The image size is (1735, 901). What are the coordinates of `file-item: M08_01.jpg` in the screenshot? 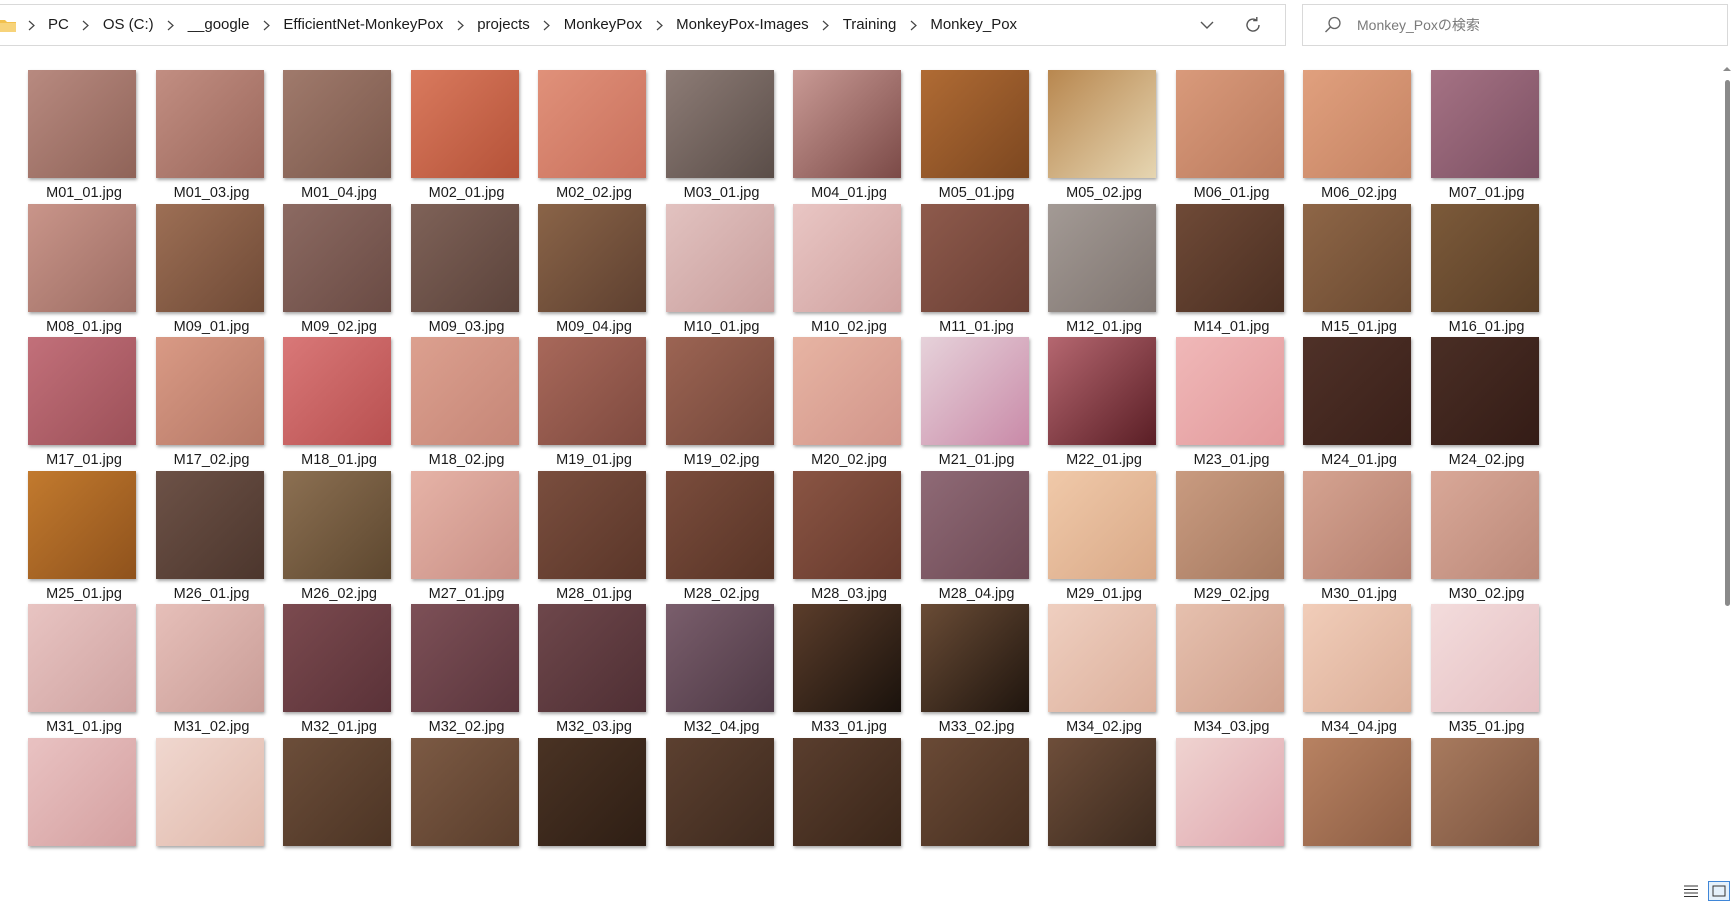 It's located at (68, 260).